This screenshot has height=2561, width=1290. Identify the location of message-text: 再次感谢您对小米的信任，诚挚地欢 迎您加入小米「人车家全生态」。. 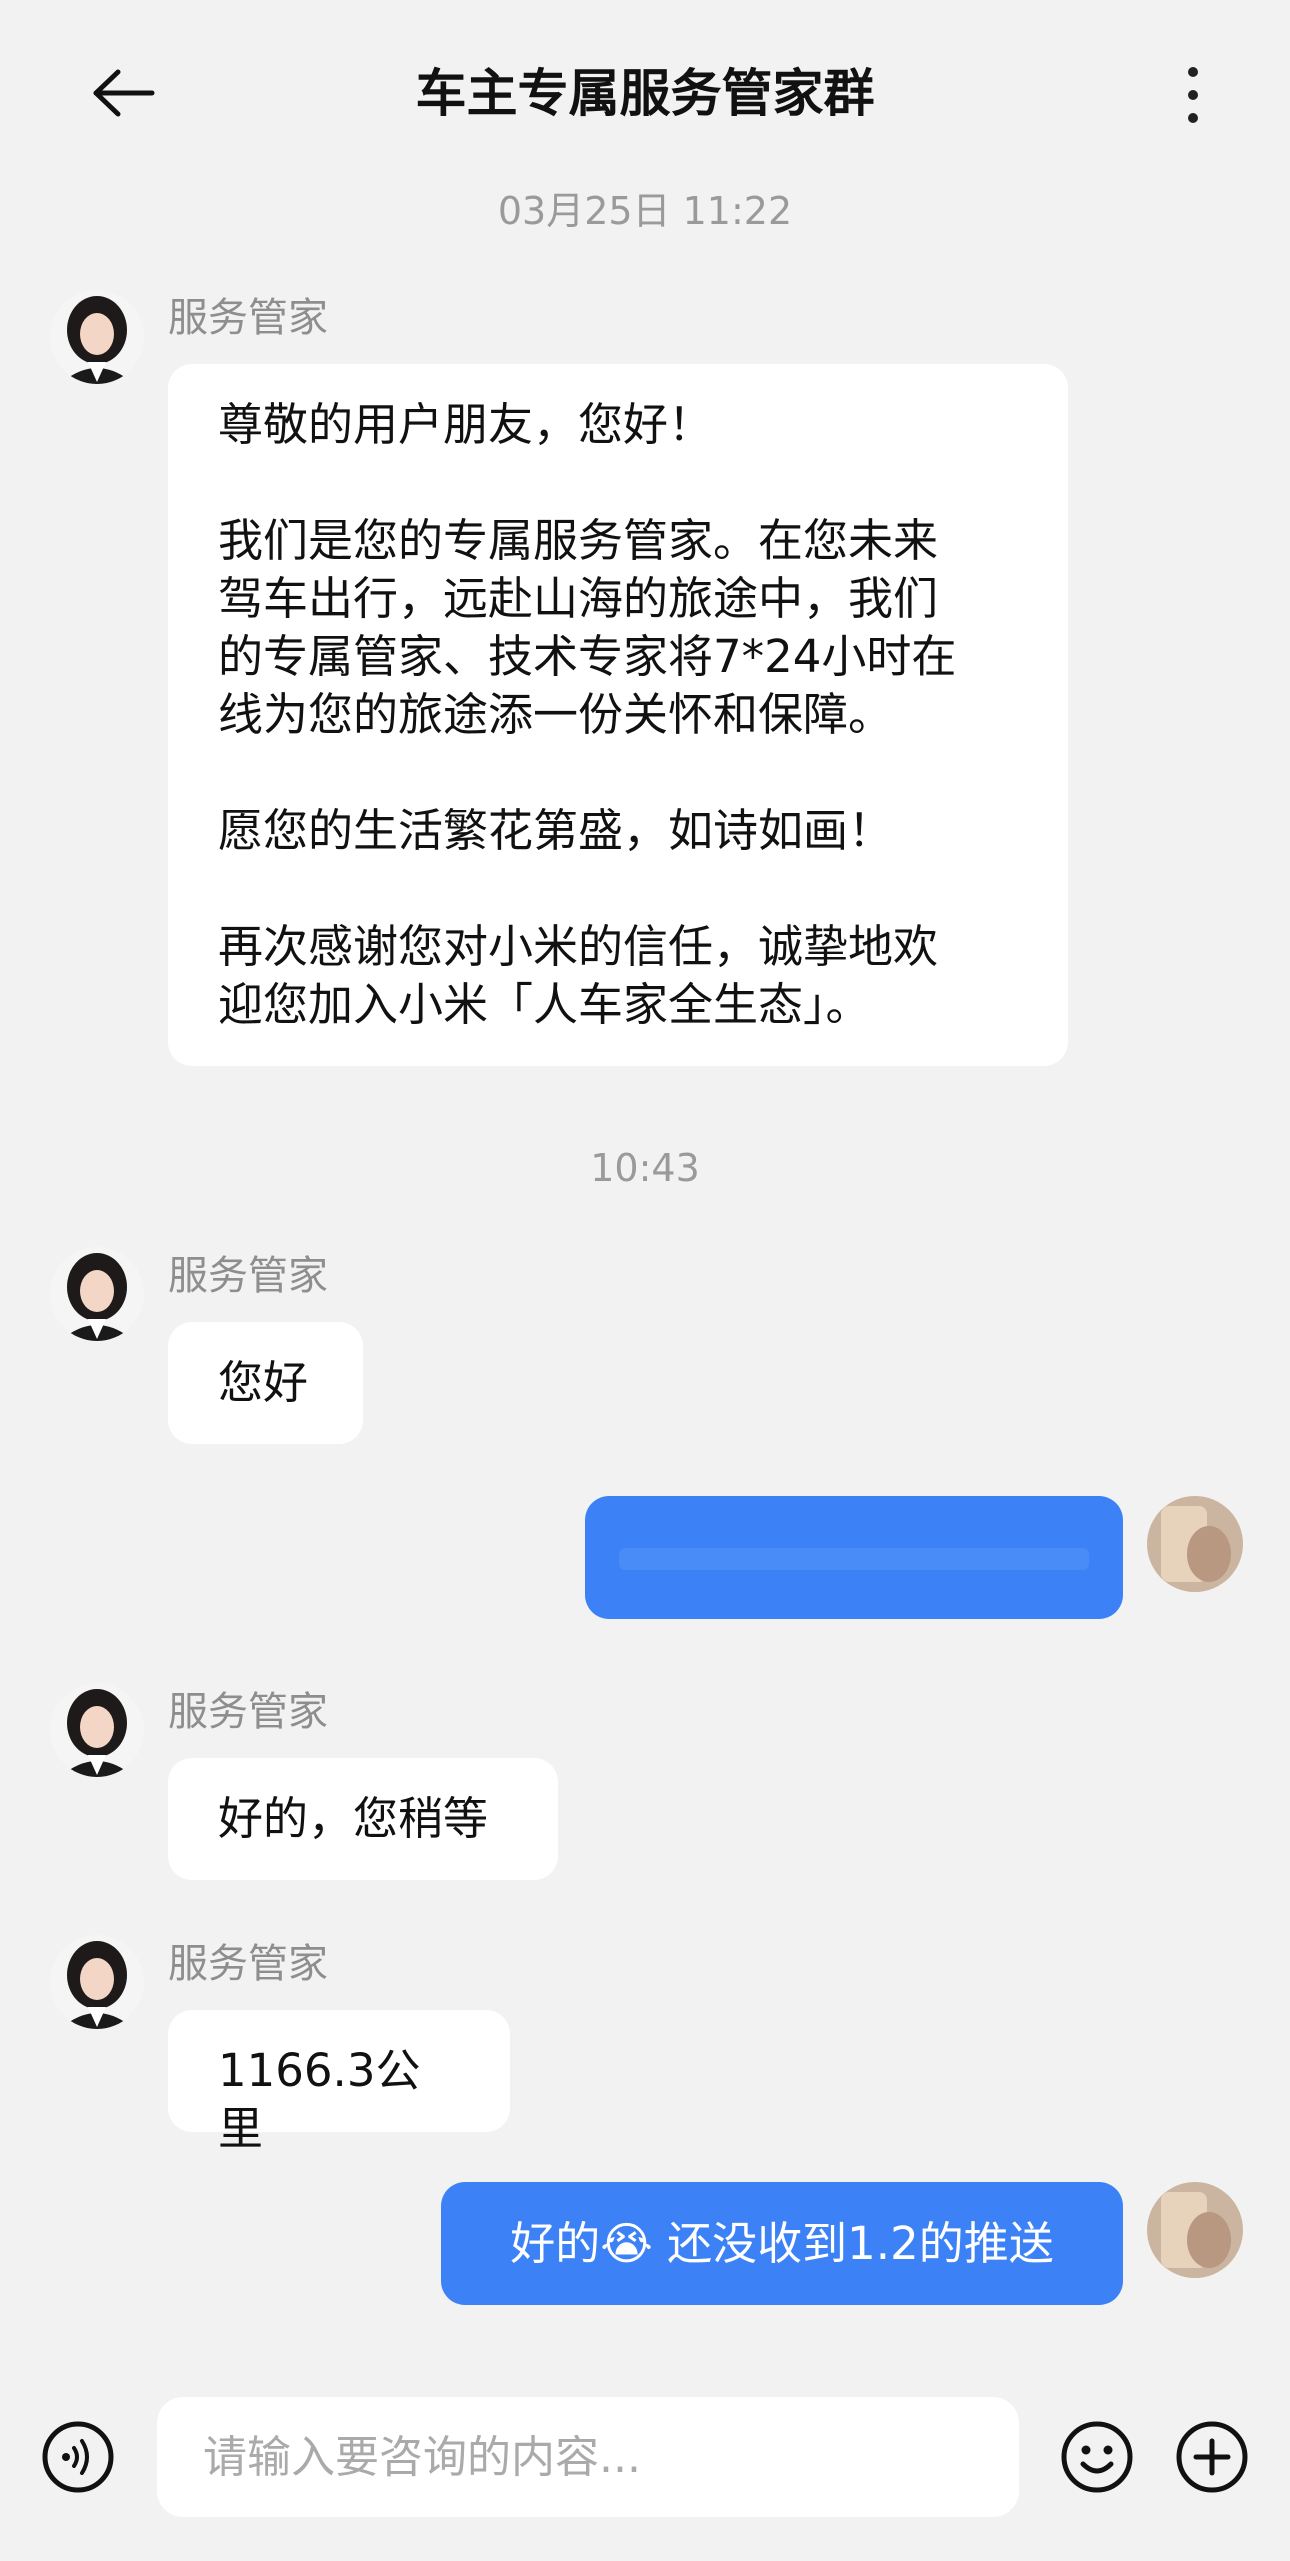
(578, 975).